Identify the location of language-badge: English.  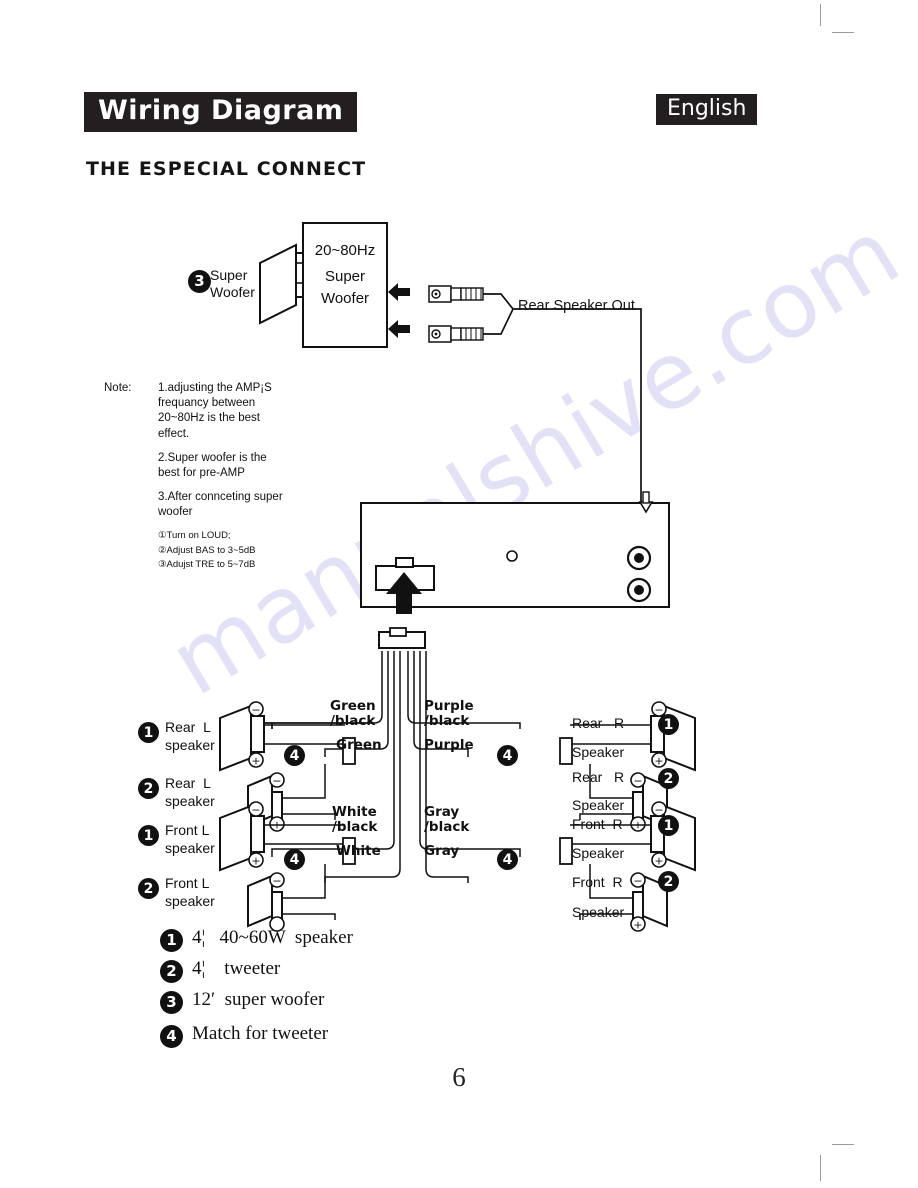
(707, 110).